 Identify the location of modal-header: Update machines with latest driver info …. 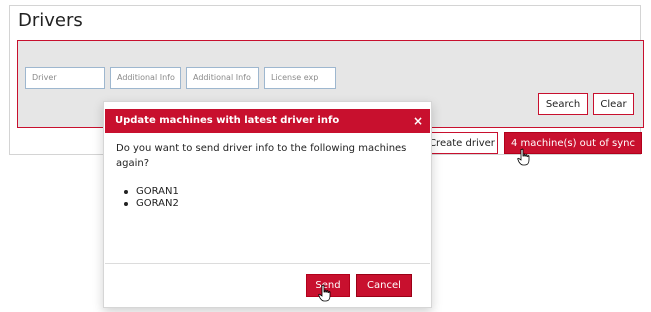
(267, 121).